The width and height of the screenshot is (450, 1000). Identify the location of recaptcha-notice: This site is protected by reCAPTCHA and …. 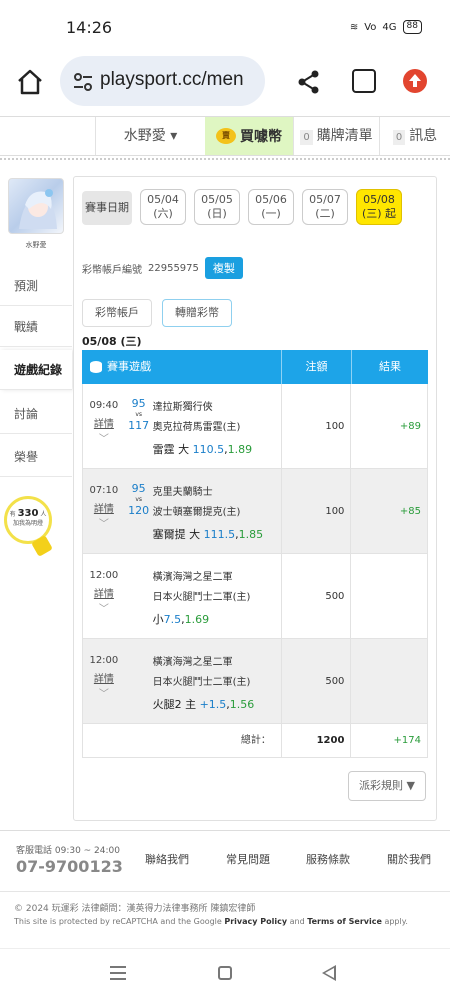
(211, 921).